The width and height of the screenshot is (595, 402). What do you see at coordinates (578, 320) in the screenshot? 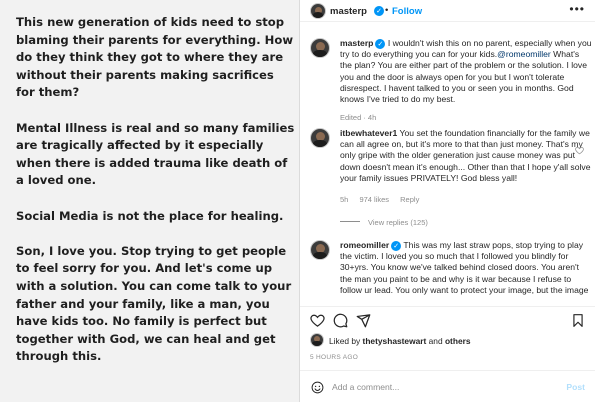
I see `bookmark-icon` at bounding box center [578, 320].